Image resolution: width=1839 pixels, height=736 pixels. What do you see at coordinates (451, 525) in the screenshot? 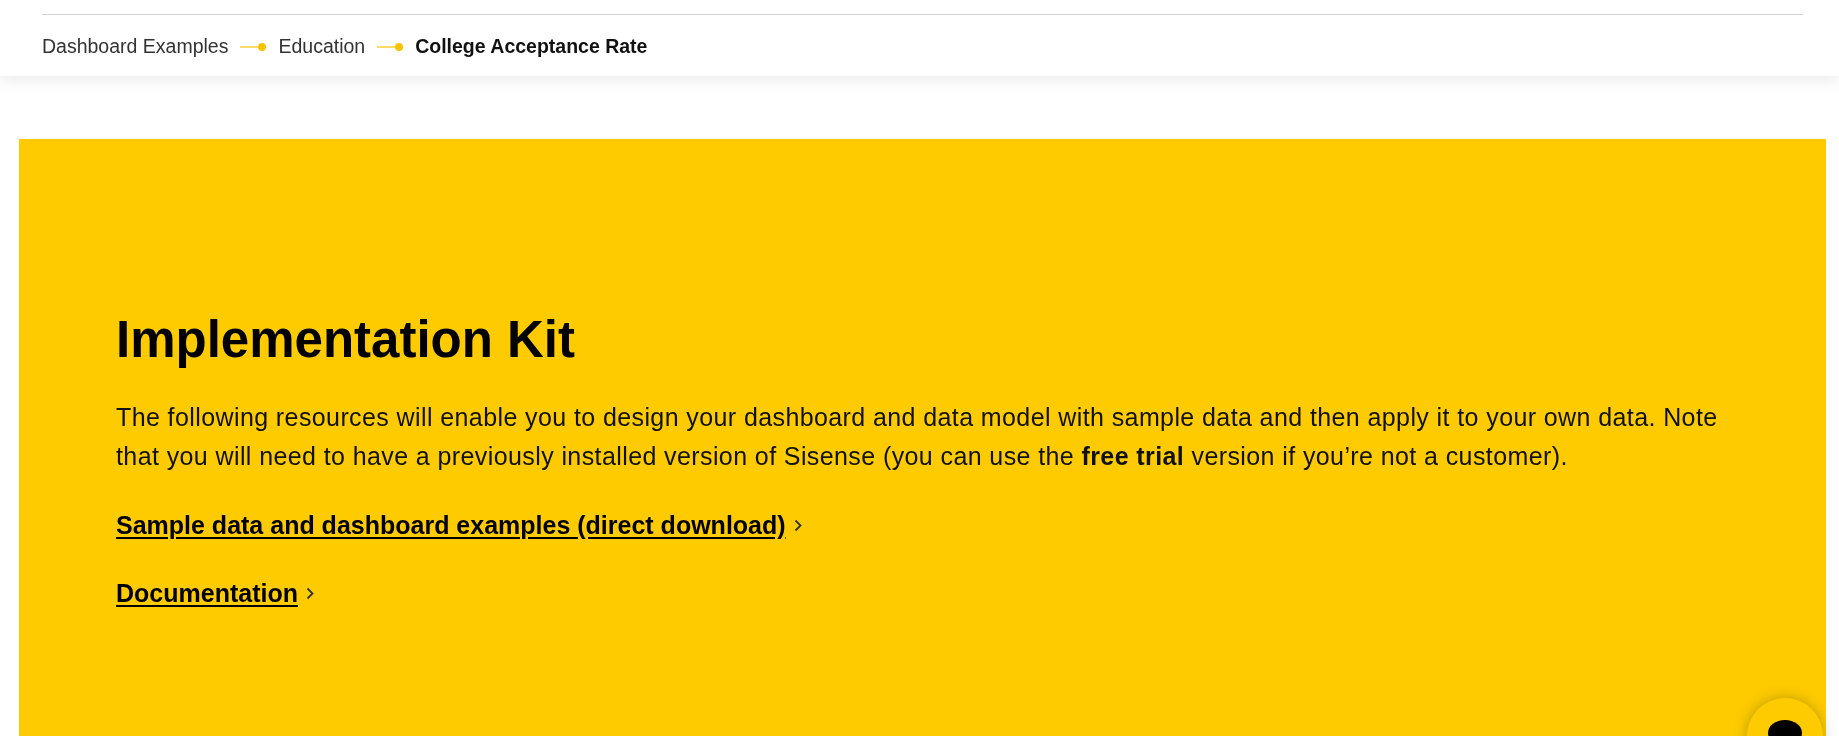
I see `resource-link: Sample data and dashboard examples (direct download)` at bounding box center [451, 525].